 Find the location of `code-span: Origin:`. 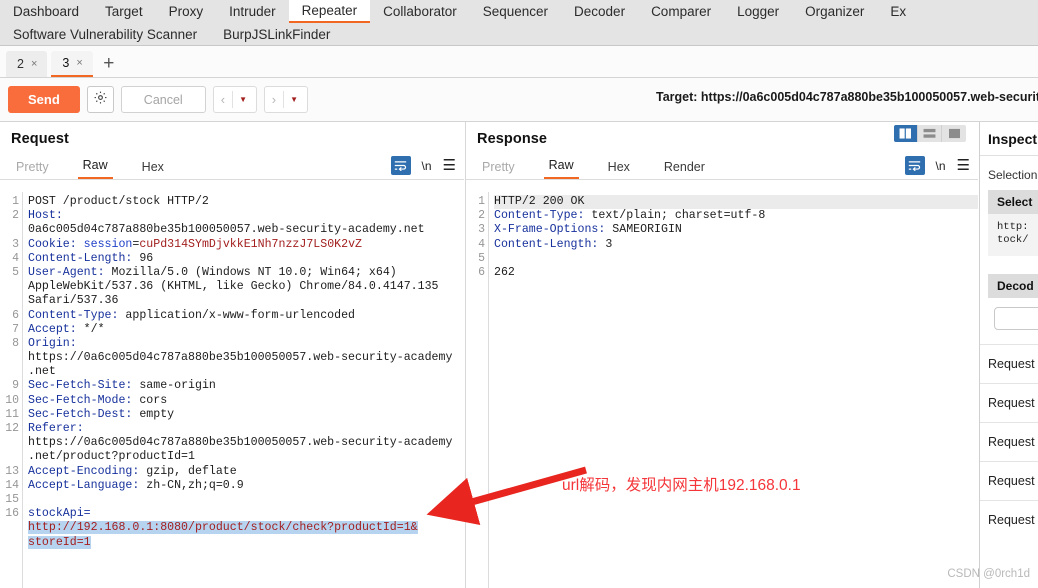

code-span: Origin: is located at coordinates (52, 343).